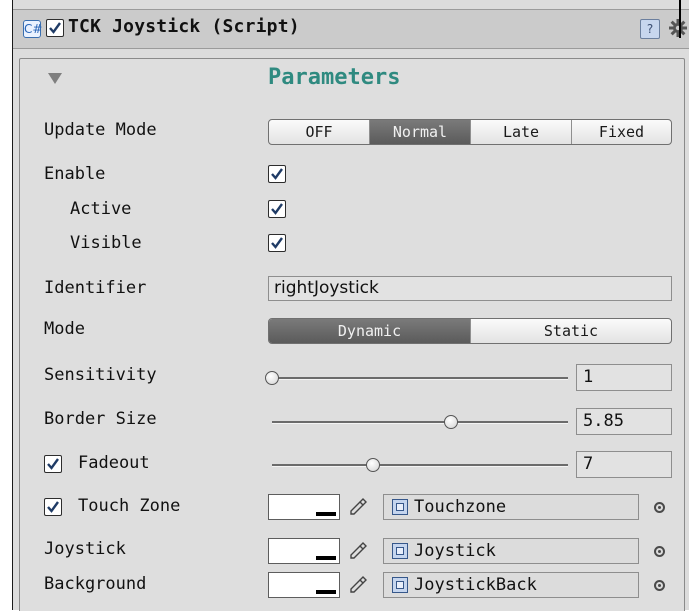  I want to click on touch-zone-object-field: Touchzone, so click(511, 507).